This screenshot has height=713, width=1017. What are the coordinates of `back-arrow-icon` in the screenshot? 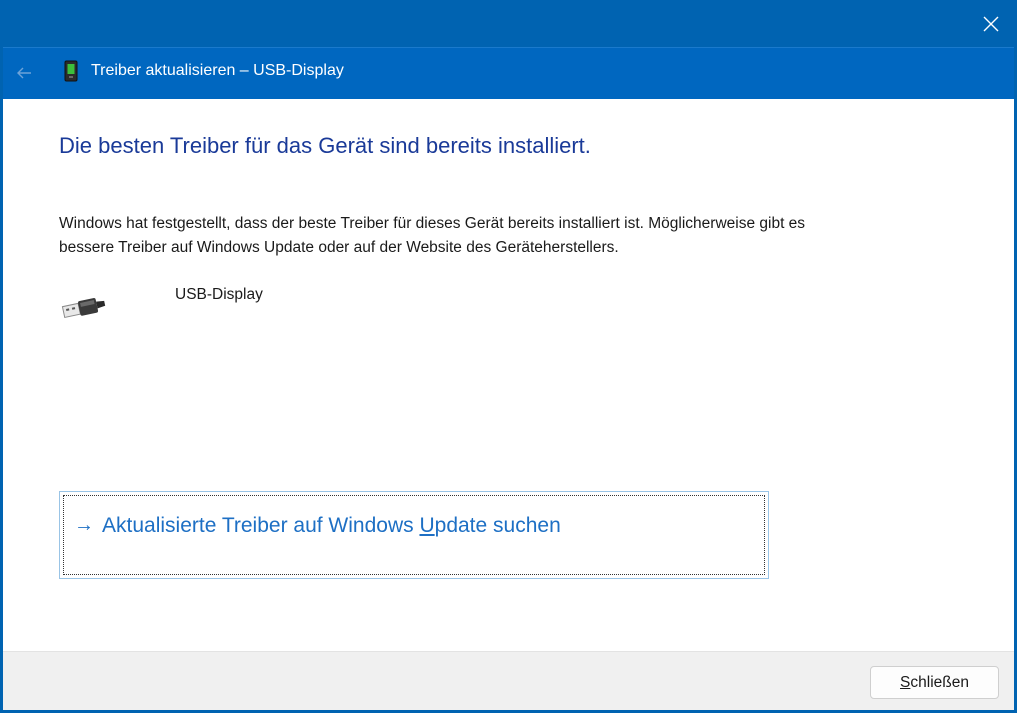 It's located at (24, 73).